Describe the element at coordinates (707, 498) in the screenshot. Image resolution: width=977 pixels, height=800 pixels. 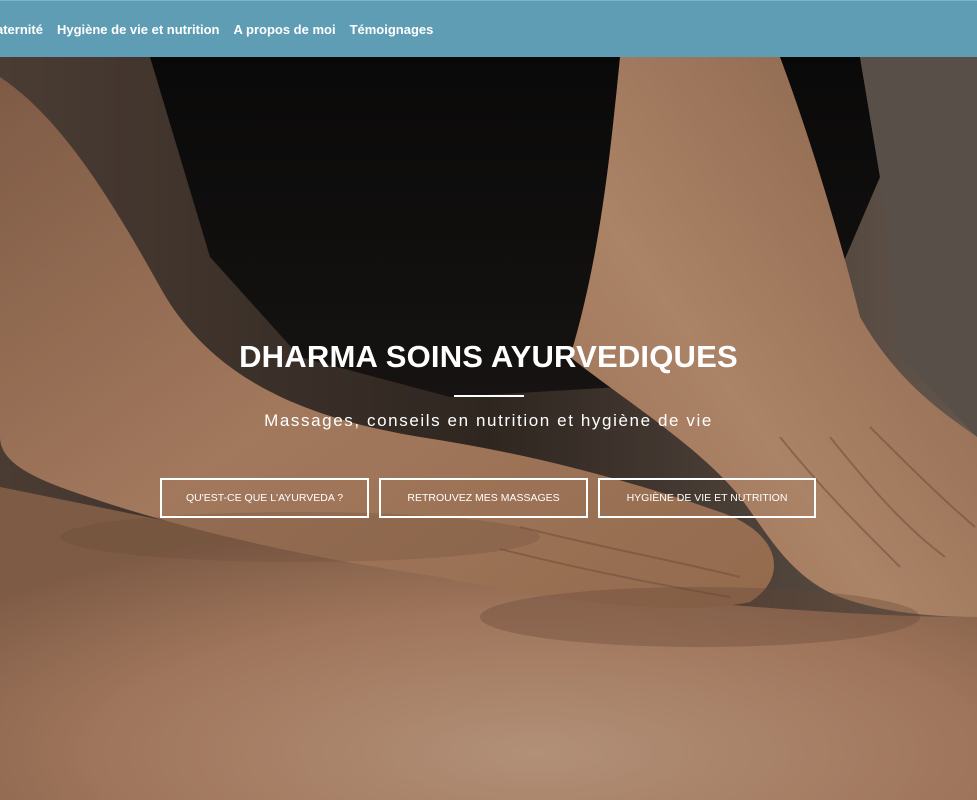
I see `hygiene-nutrition-button: HYGIÈNE DE VIE ET NUTRITION` at that location.